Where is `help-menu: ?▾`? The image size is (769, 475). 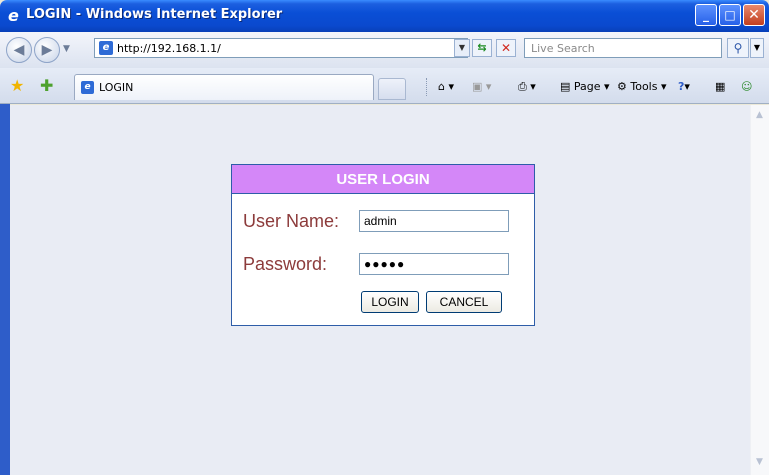
help-menu: ?▾ is located at coordinates (684, 87).